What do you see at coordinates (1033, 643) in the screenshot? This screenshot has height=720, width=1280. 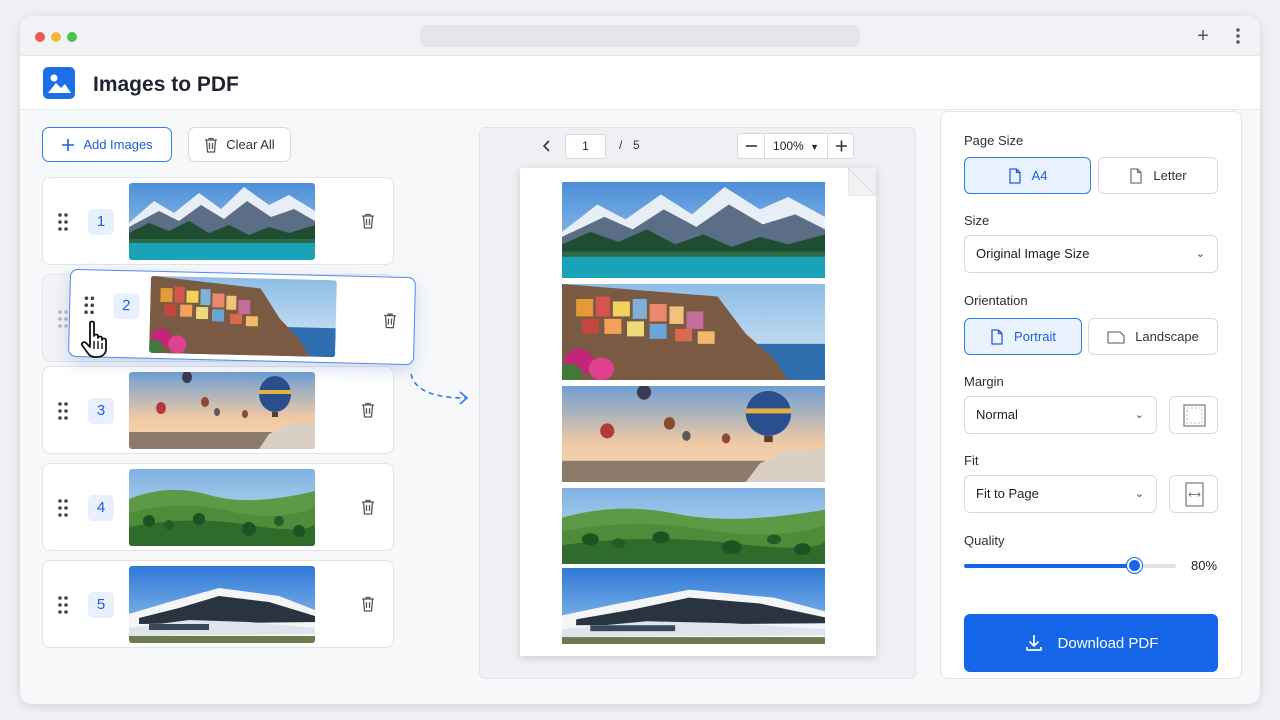 I see `download-icon` at bounding box center [1033, 643].